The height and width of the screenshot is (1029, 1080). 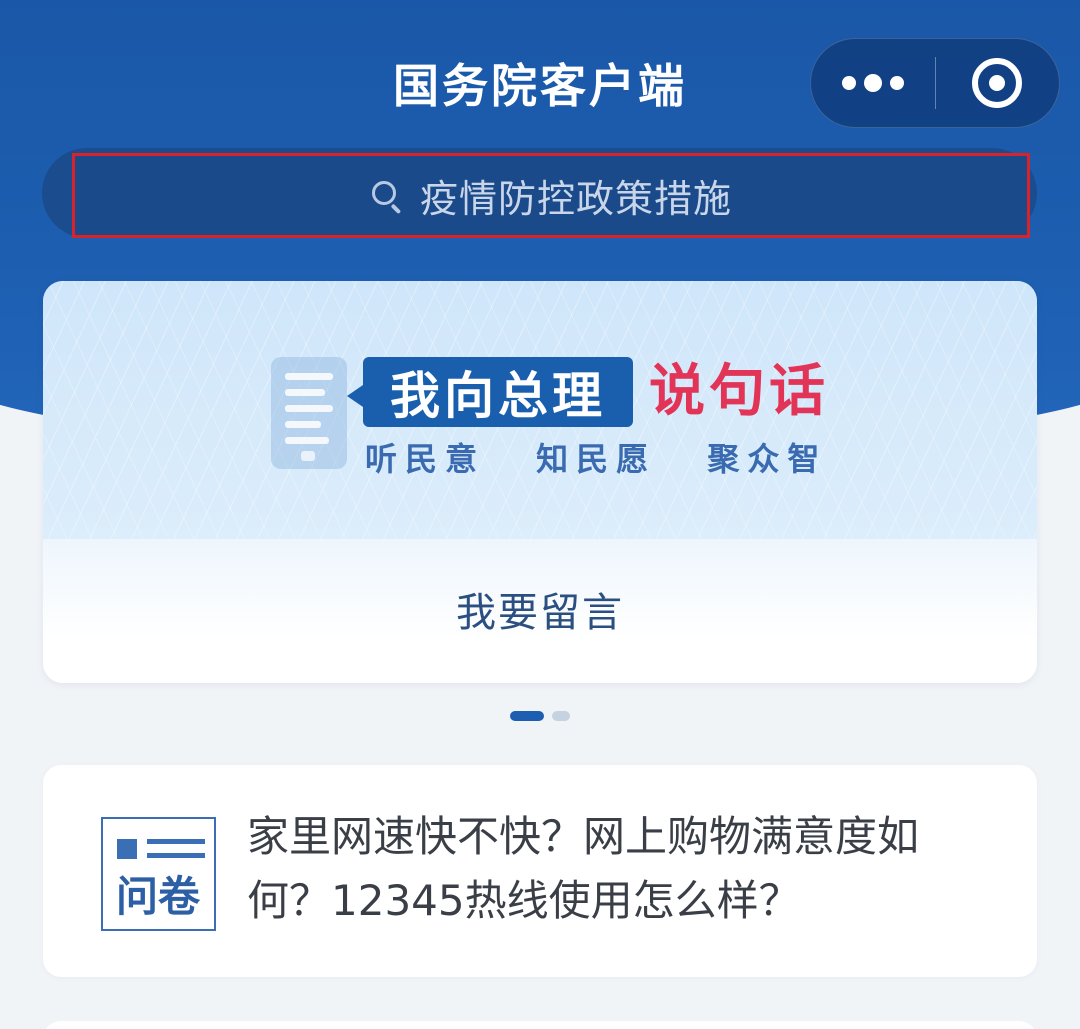 I want to click on carousel-indicator, so click(x=540, y=717).